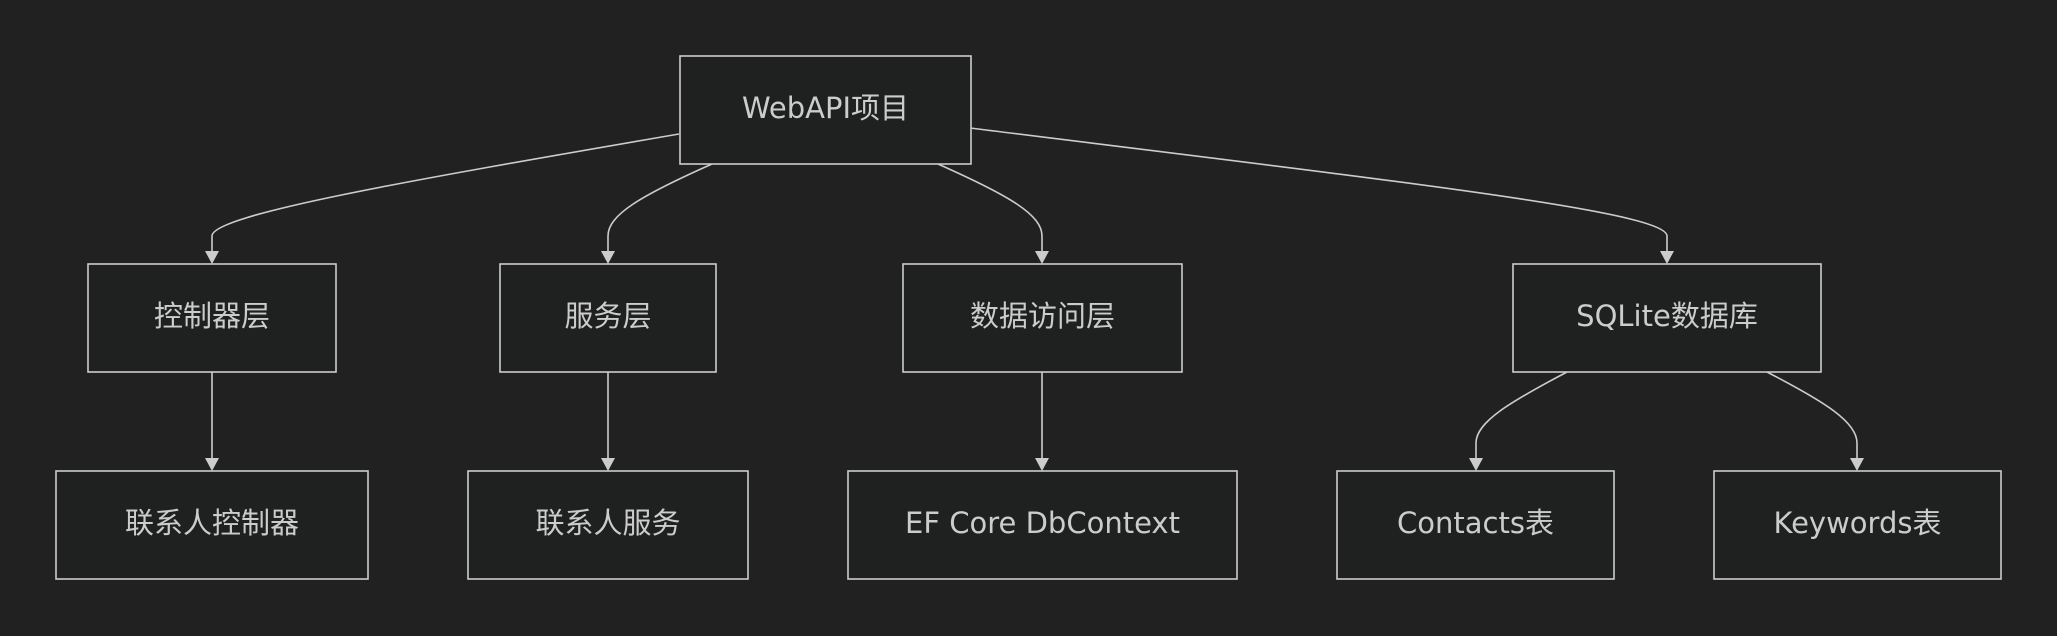 The height and width of the screenshot is (636, 2057). I want to click on edge-sqlite-keywords, so click(1815, 421).